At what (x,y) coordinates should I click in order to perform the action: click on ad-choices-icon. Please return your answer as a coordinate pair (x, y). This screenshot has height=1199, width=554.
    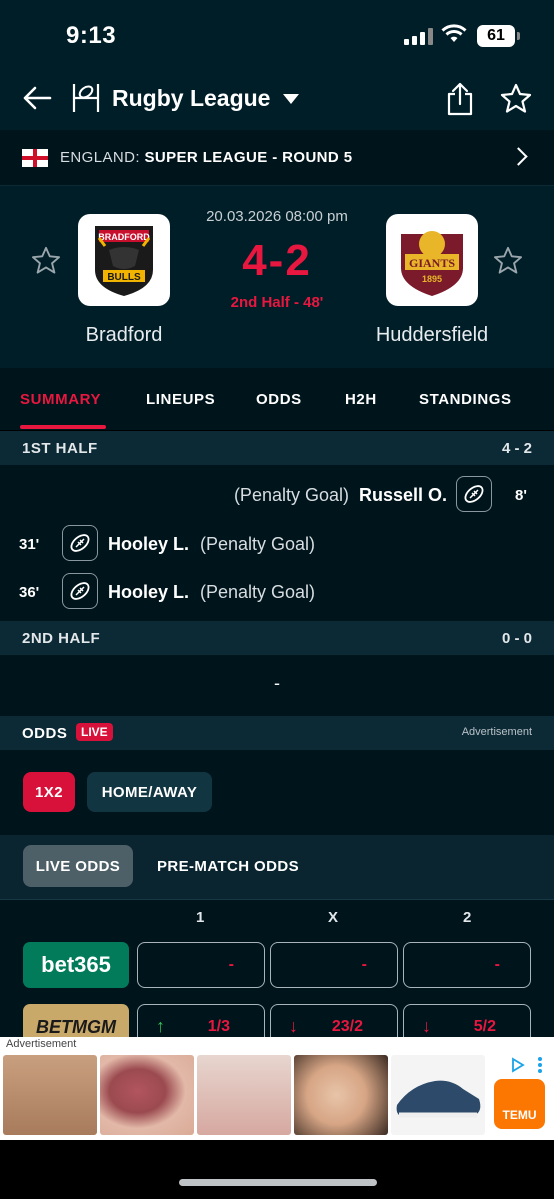
    Looking at the image, I should click on (518, 1065).